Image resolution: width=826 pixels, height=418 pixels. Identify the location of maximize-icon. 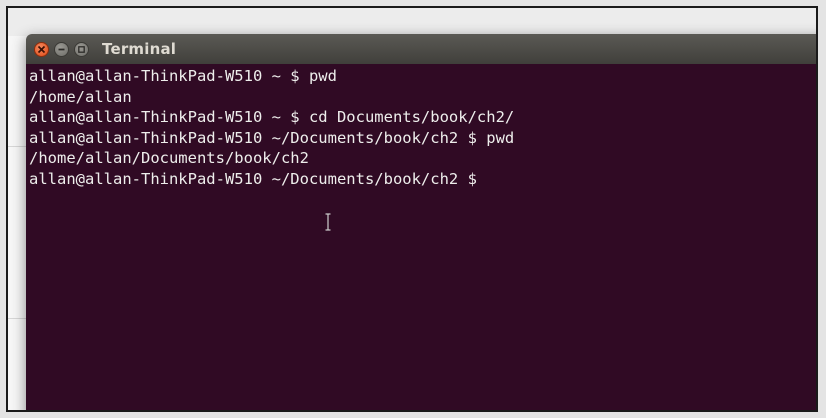
(81, 49).